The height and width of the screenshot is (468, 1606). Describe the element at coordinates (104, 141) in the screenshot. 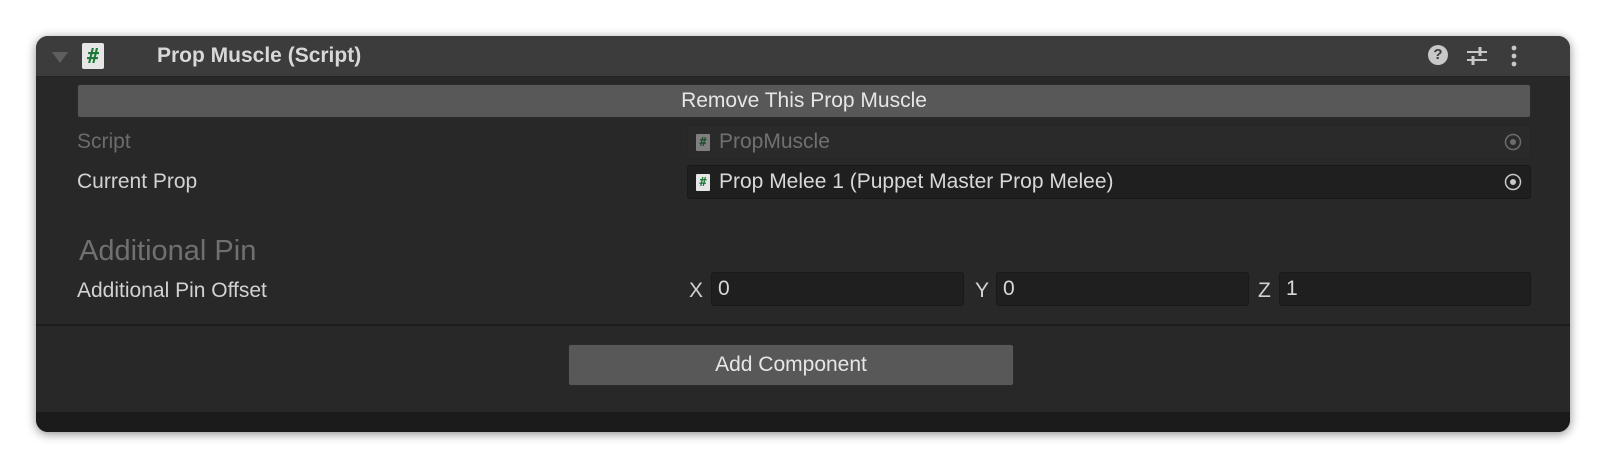

I see `script-label: Script` at that location.